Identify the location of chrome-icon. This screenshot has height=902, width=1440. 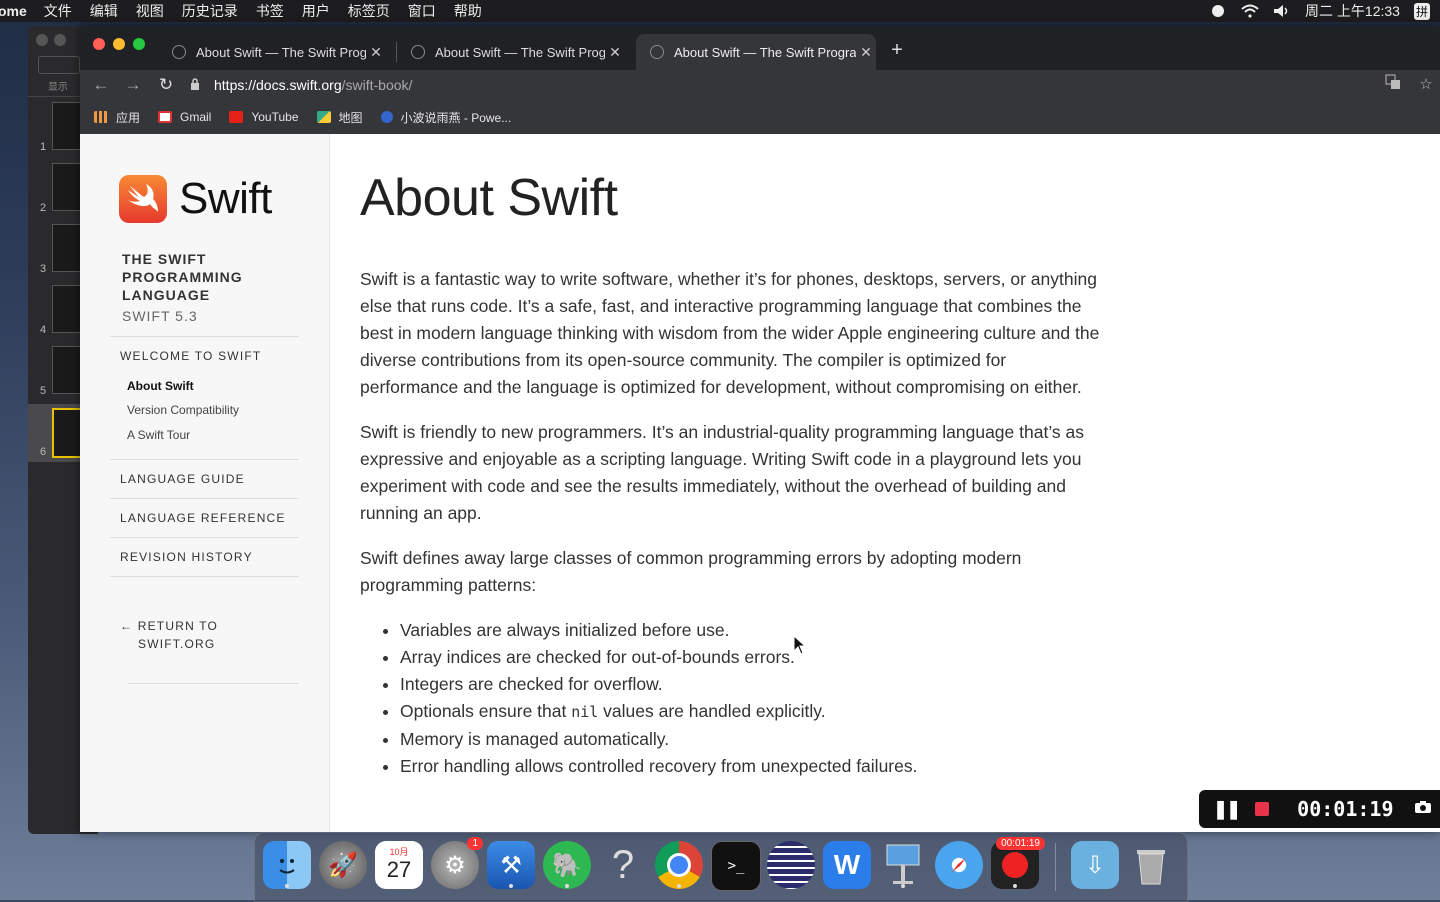
(679, 865).